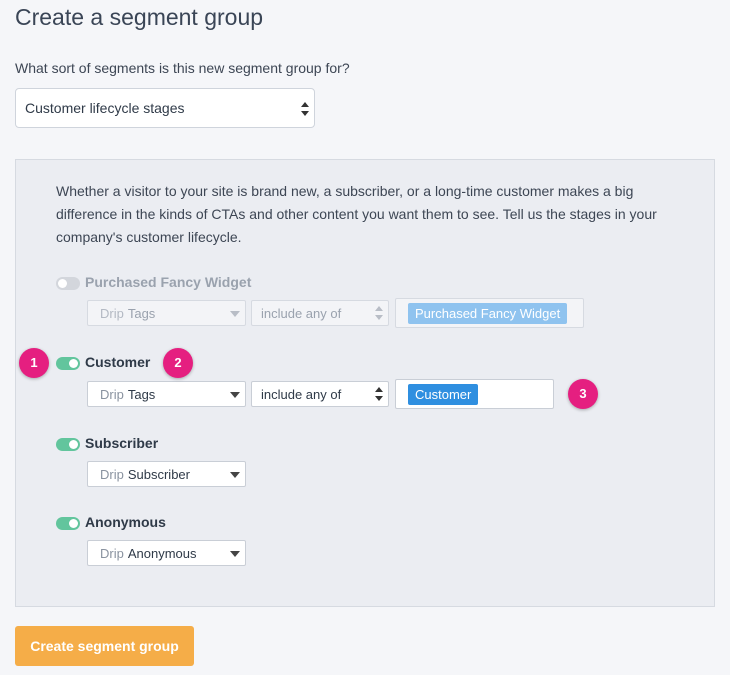  What do you see at coordinates (178, 363) in the screenshot?
I see `annotation-badge-2: 2` at bounding box center [178, 363].